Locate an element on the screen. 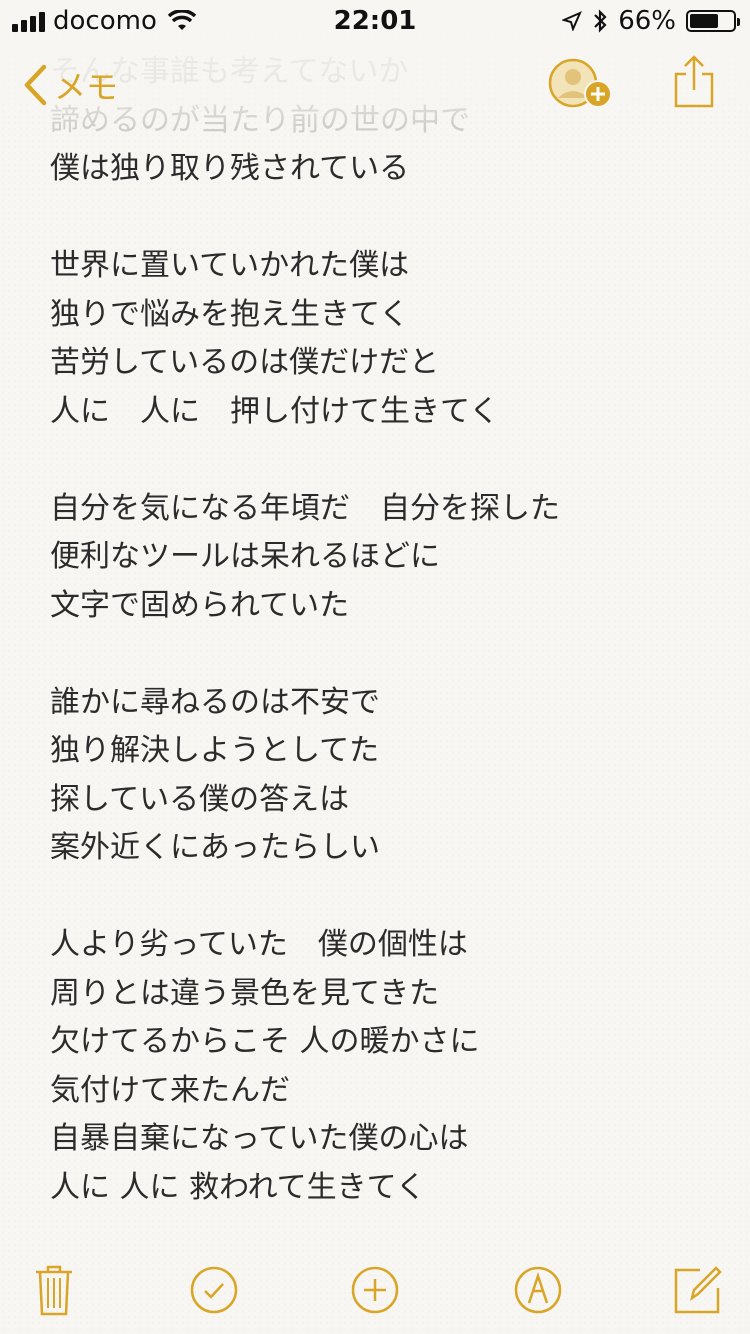  compose-icon is located at coordinates (698, 1290).